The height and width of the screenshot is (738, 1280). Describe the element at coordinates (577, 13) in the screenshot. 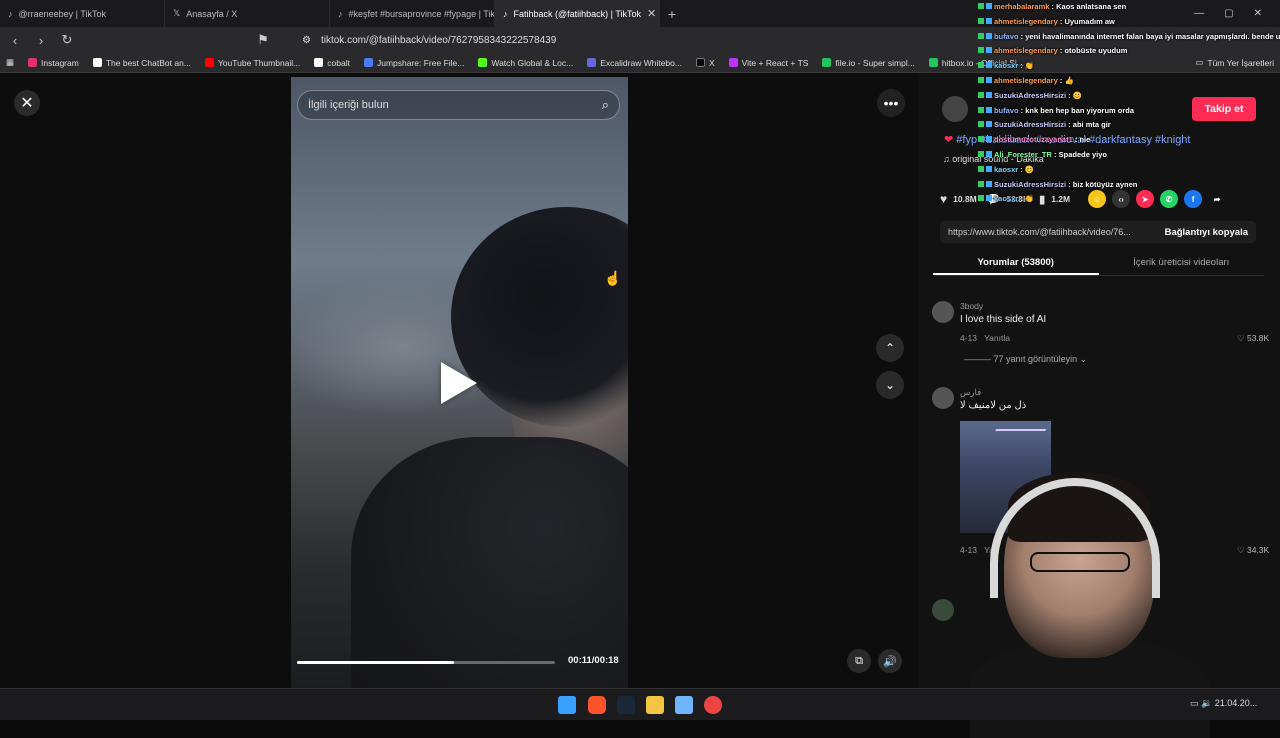

I see `tab-4-active: ♪ Fatihback (@fatiihback) | TikTok ✕` at that location.